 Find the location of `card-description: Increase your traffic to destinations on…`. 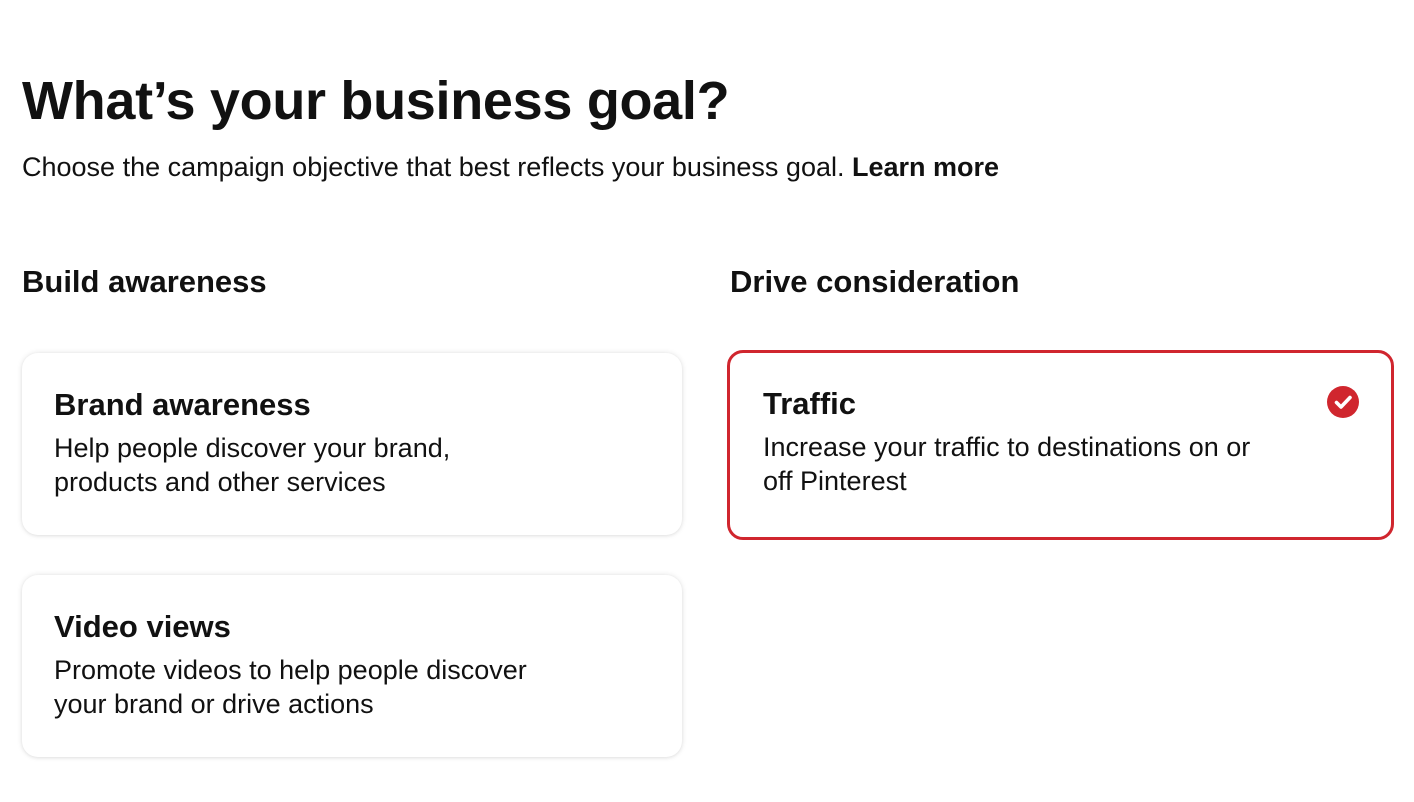

card-description: Increase your traffic to destinations on… is located at coordinates (1006, 464).